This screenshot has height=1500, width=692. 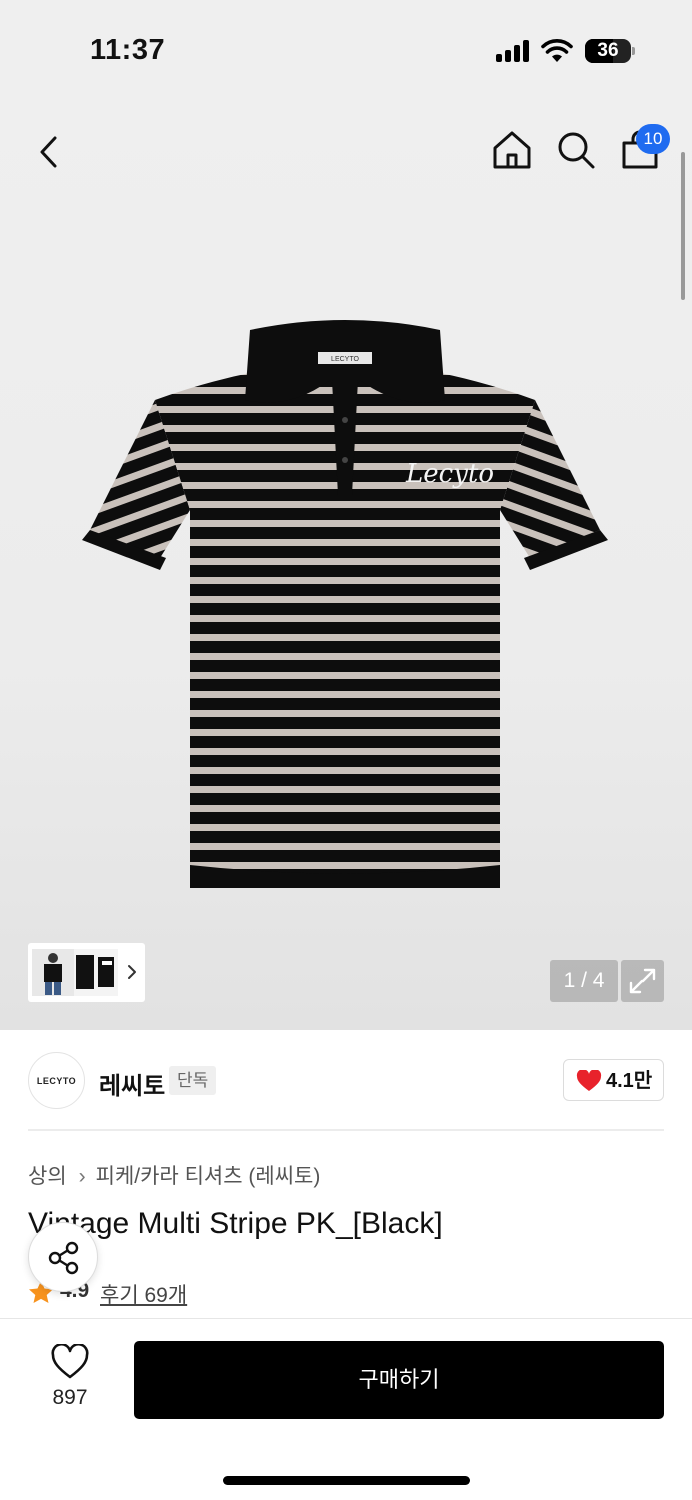 What do you see at coordinates (53, 972) in the screenshot?
I see `thumbnail-model` at bounding box center [53, 972].